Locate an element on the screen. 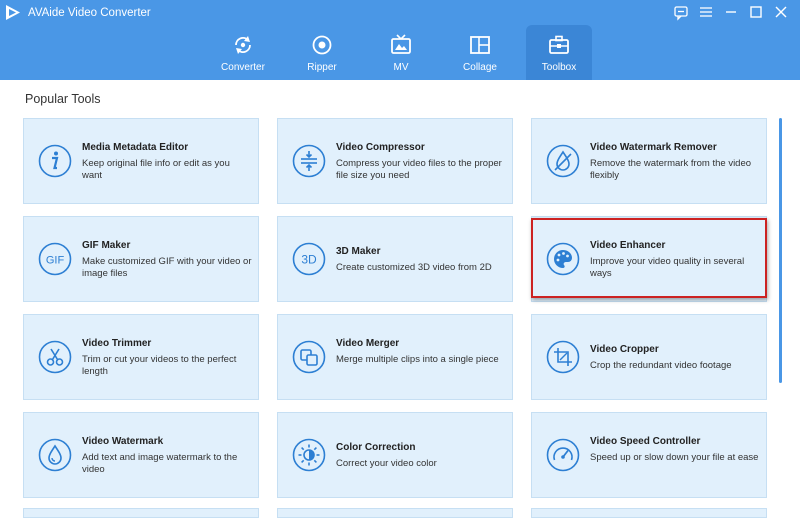  tool-description: Merge multiple clips into a single piece is located at coordinates (417, 359).